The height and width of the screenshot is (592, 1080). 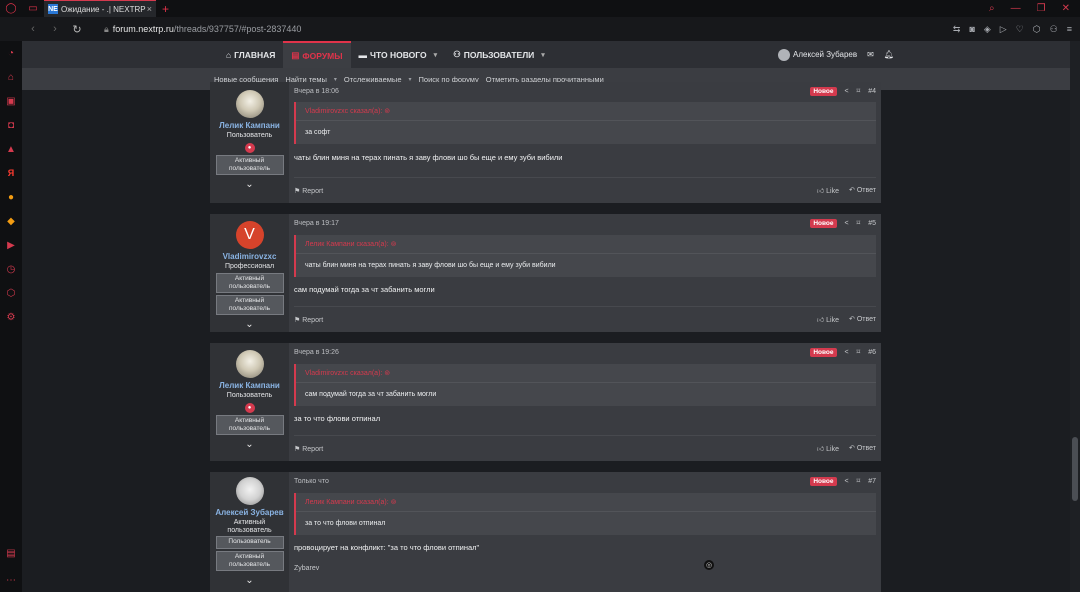 What do you see at coordinates (872, 352) in the screenshot?
I see `post-number: #6` at bounding box center [872, 352].